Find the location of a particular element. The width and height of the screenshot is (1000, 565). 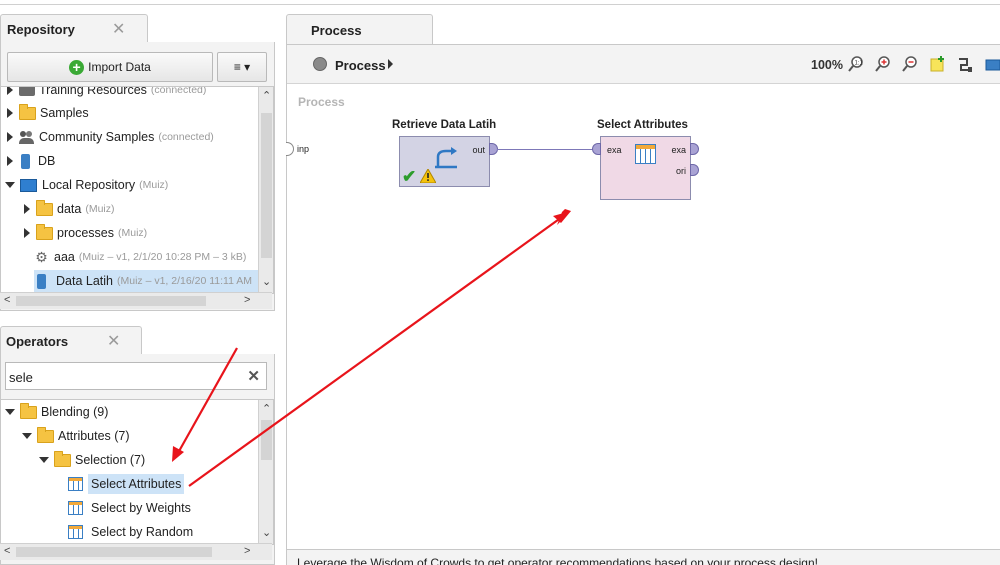

annotation-arrow is located at coordinates (207, 400).